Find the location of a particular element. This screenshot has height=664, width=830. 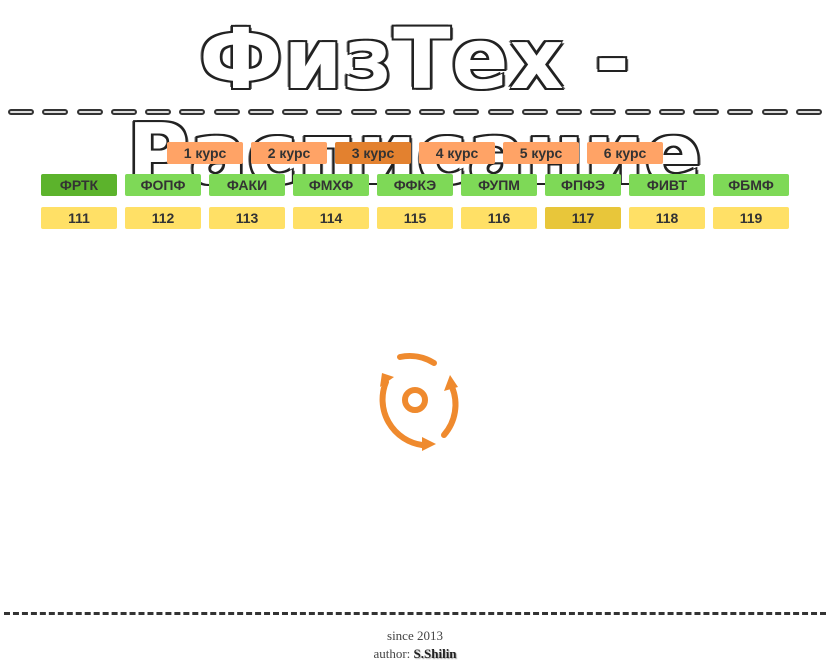

author-link: S.Shilin is located at coordinates (435, 653).